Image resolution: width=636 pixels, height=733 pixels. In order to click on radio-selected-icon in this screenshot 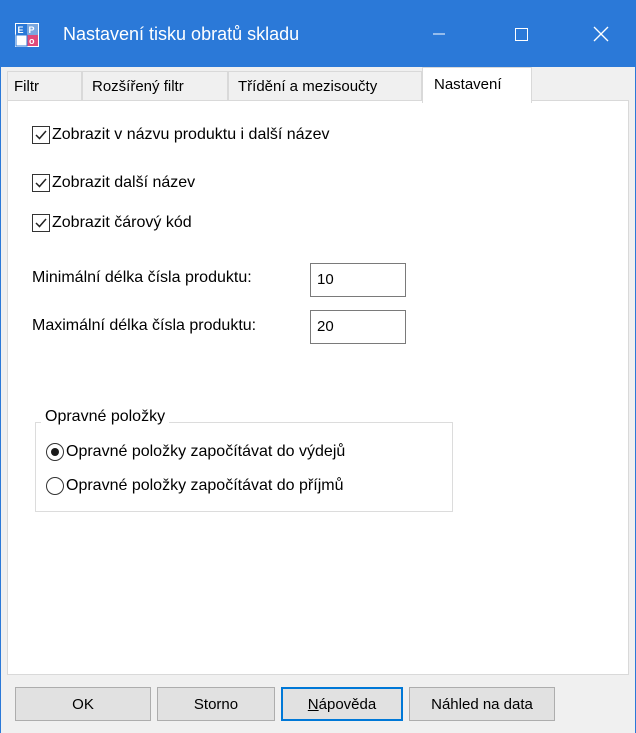, I will do `click(55, 452)`.